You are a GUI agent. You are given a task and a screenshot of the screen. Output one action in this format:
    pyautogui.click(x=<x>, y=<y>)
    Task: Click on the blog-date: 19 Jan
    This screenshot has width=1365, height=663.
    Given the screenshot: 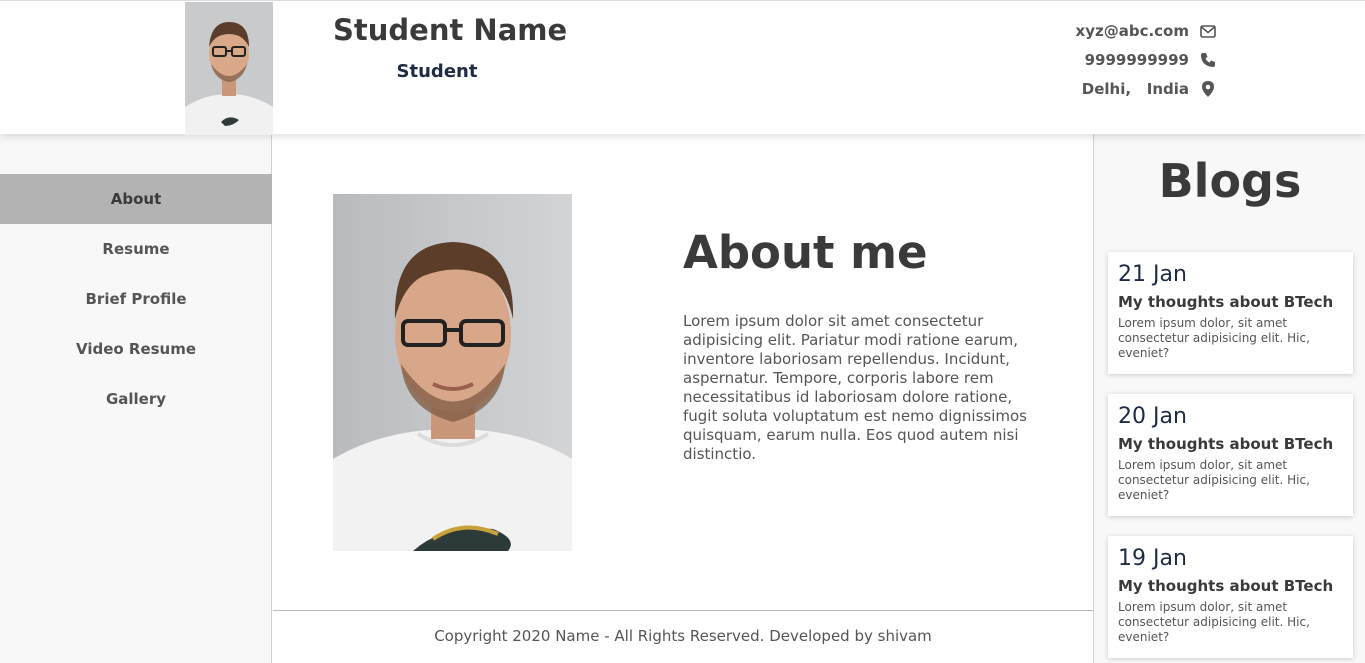 What is the action you would take?
    pyautogui.click(x=1152, y=558)
    